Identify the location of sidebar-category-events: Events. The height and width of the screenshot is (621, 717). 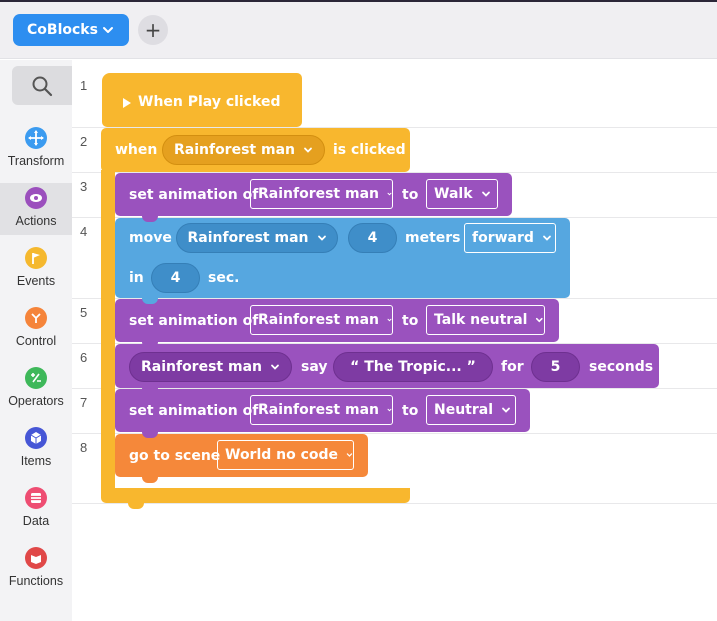
(36, 269).